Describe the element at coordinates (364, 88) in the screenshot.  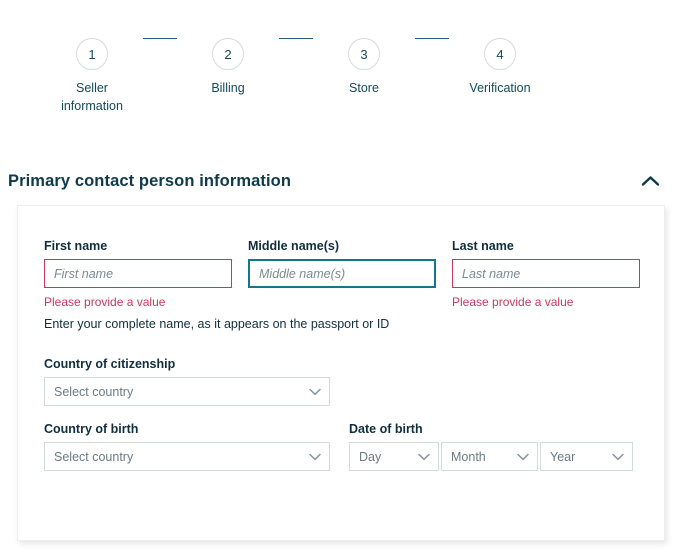
I see `step-label: Store` at that location.